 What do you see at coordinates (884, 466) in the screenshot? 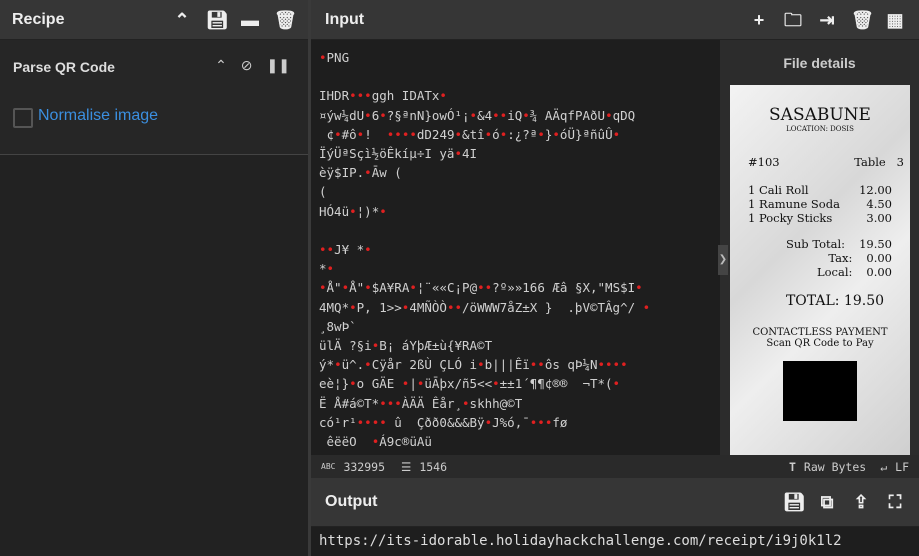
I see `eol-icon: ↵` at bounding box center [884, 466].